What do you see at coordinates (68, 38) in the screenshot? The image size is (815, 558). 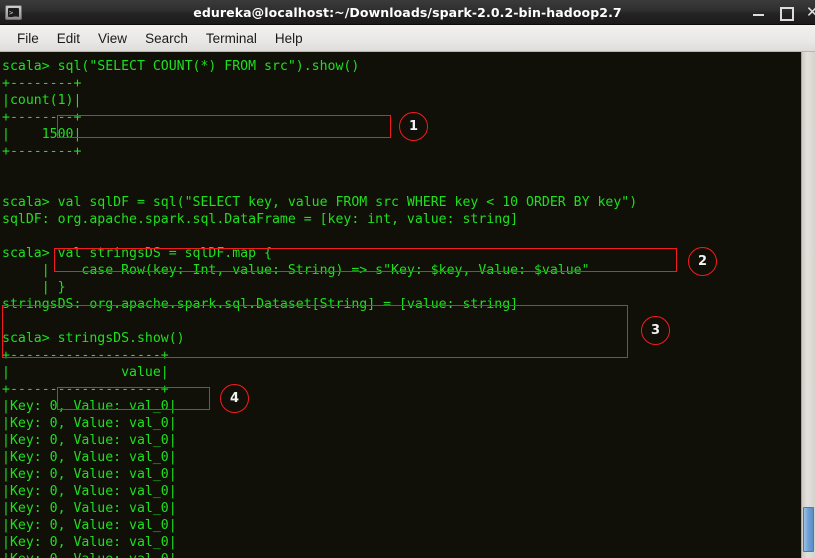 I see `menu-item-edit: Edit` at bounding box center [68, 38].